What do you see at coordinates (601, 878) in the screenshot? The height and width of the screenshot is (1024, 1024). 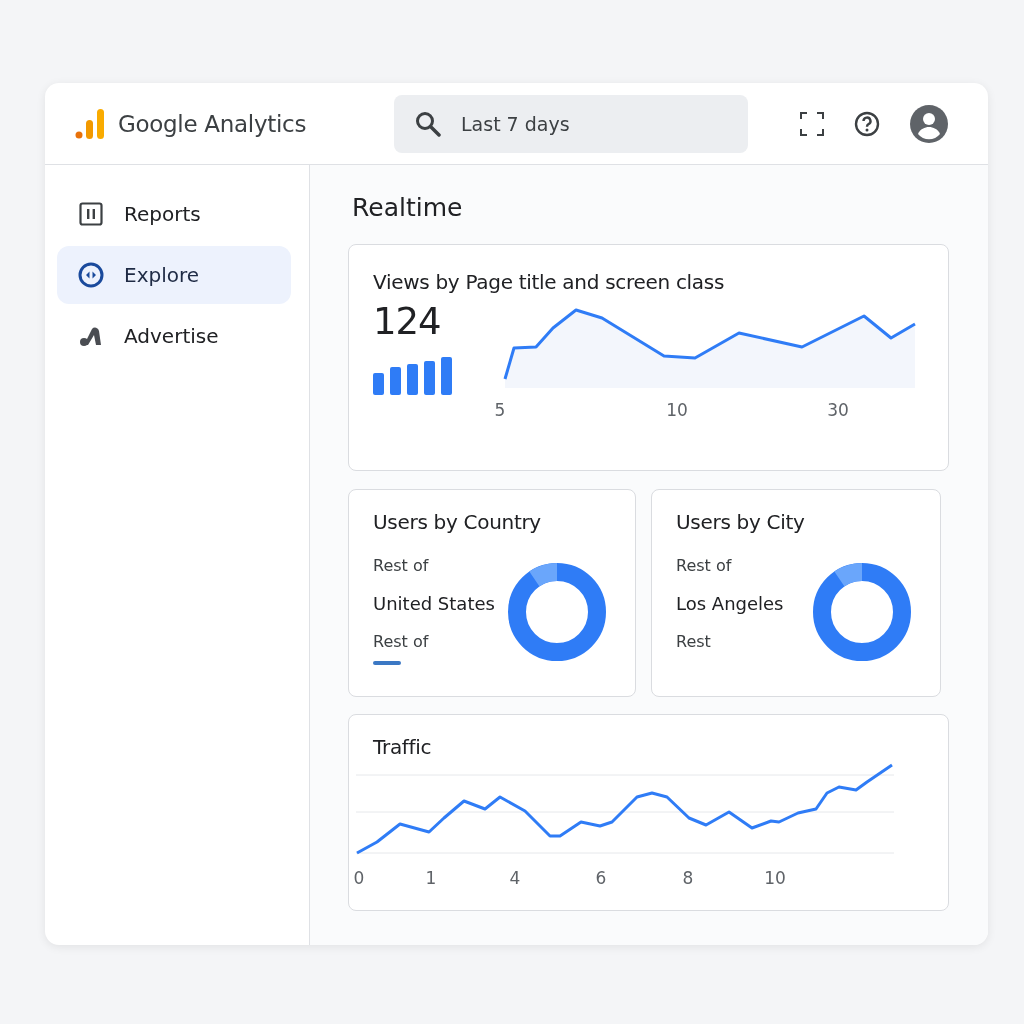 I see `axis-tick-label: 6` at bounding box center [601, 878].